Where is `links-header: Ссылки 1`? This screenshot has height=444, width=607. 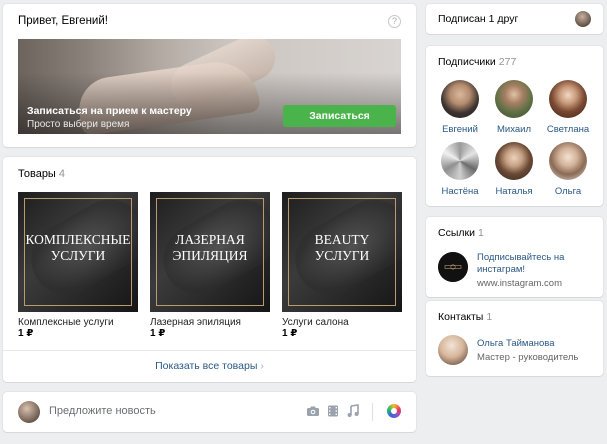 links-header: Ссылки 1 is located at coordinates (461, 233).